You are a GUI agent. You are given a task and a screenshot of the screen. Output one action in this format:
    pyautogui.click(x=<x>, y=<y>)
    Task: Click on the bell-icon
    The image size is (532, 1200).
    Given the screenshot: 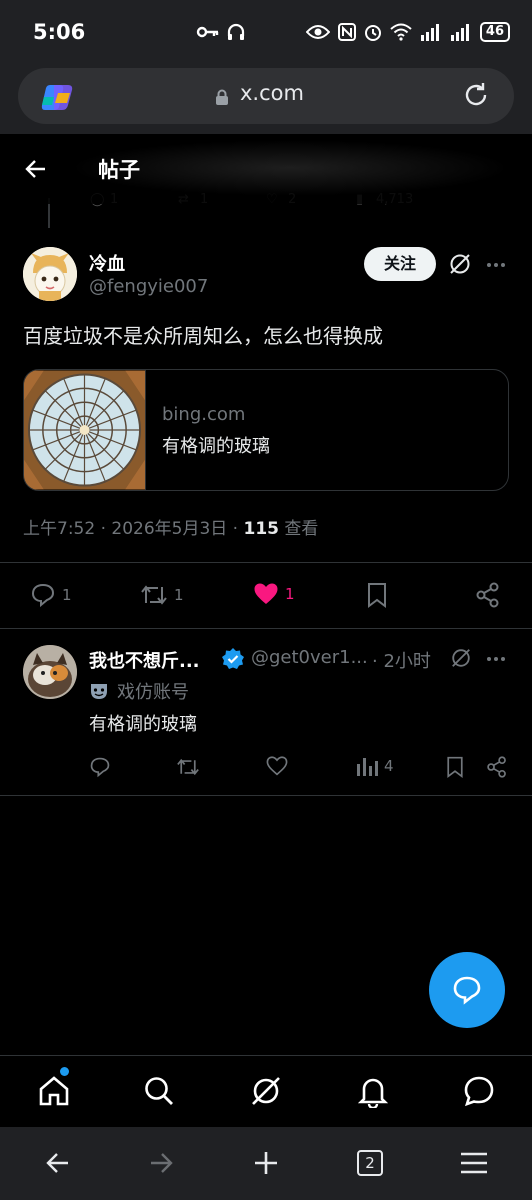 What is the action you would take?
    pyautogui.click(x=373, y=1091)
    